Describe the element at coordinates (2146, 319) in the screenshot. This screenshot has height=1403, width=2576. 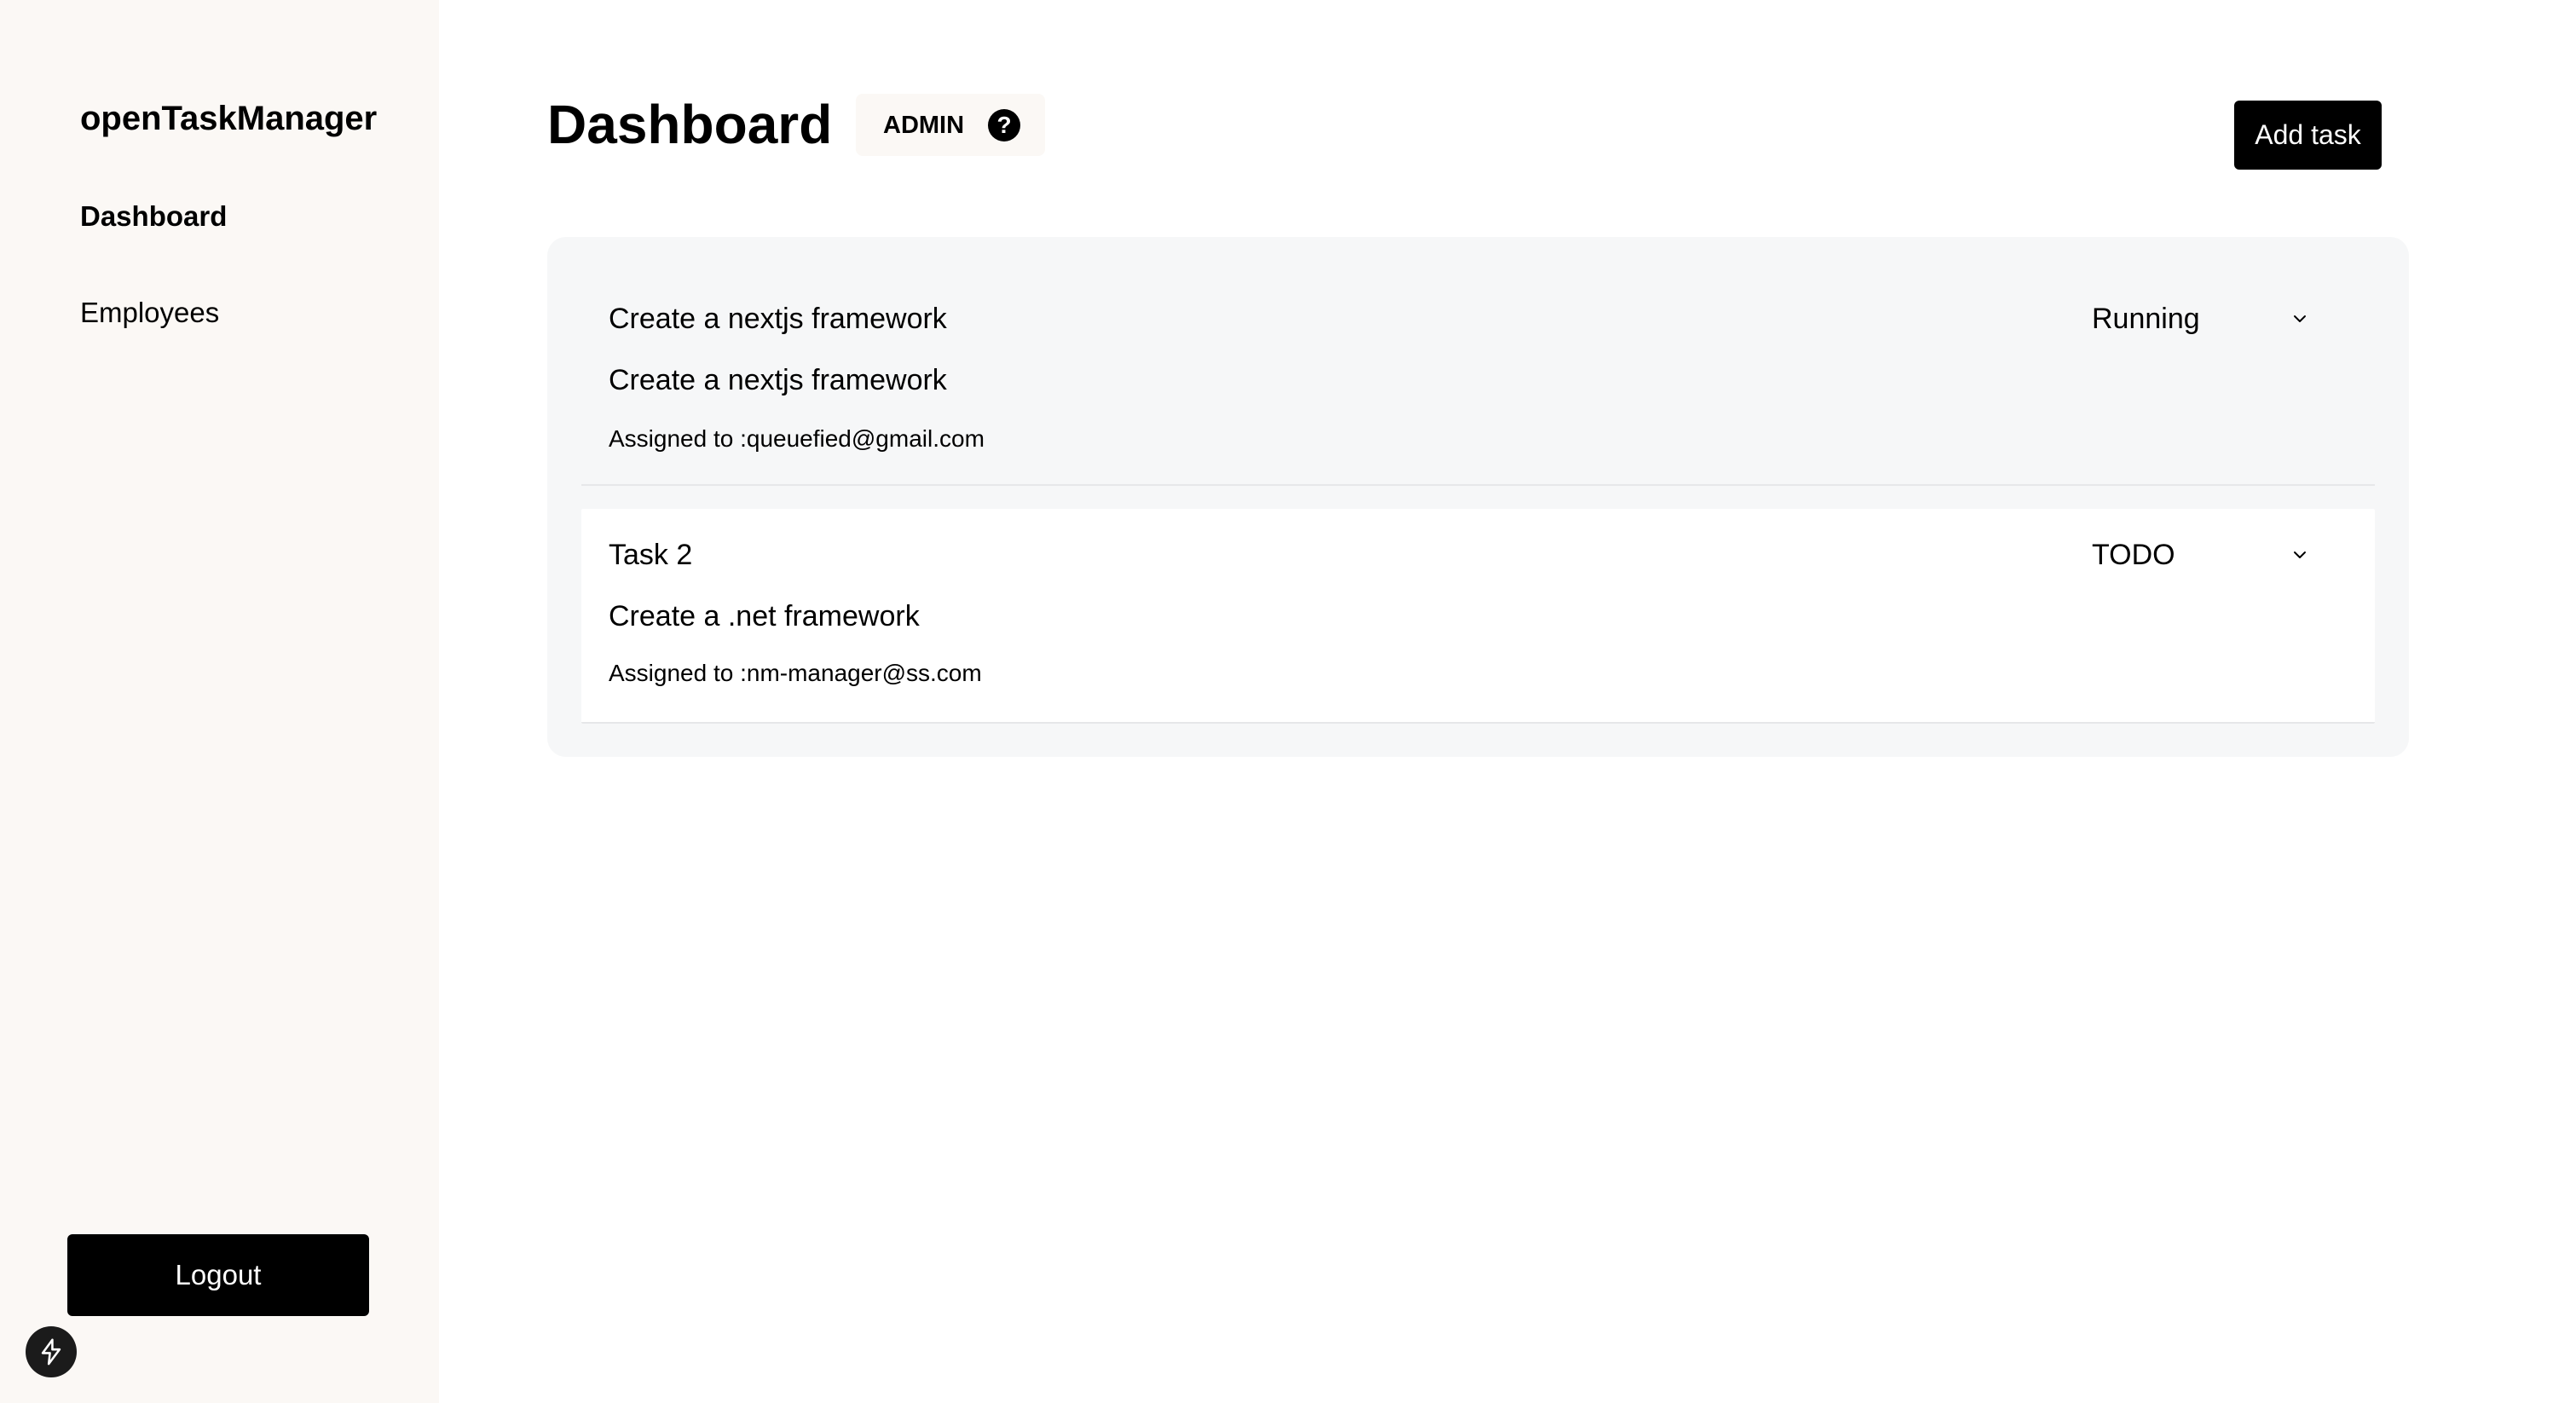
I see `status-value: Running` at that location.